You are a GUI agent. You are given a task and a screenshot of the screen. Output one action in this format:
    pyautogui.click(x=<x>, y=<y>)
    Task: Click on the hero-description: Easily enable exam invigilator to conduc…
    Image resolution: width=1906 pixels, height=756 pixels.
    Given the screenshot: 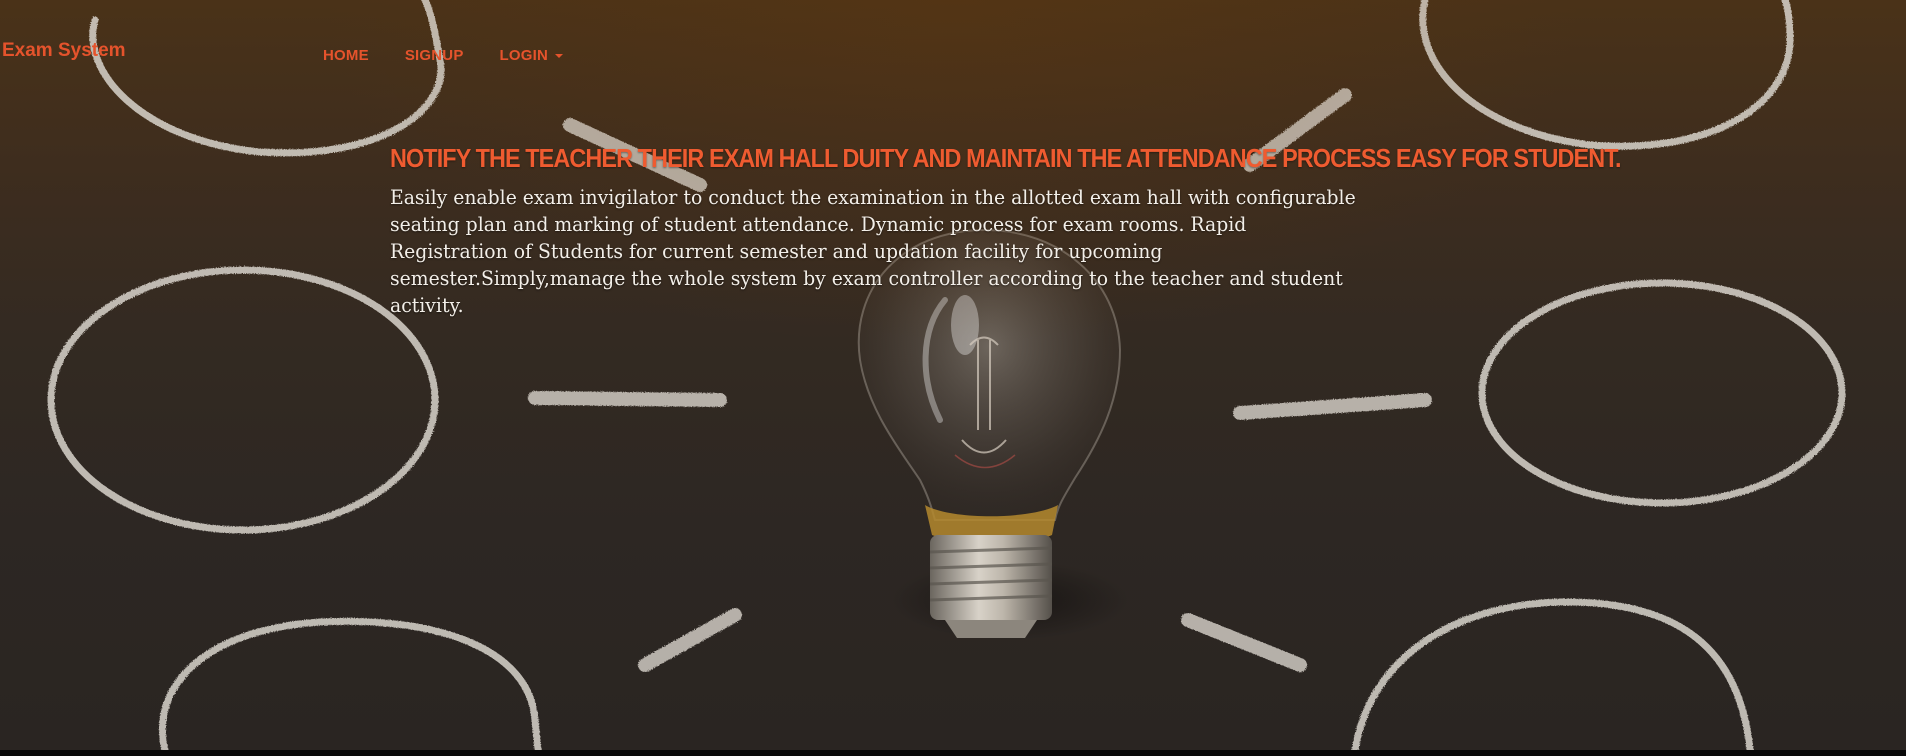 What is the action you would take?
    pyautogui.click(x=873, y=251)
    